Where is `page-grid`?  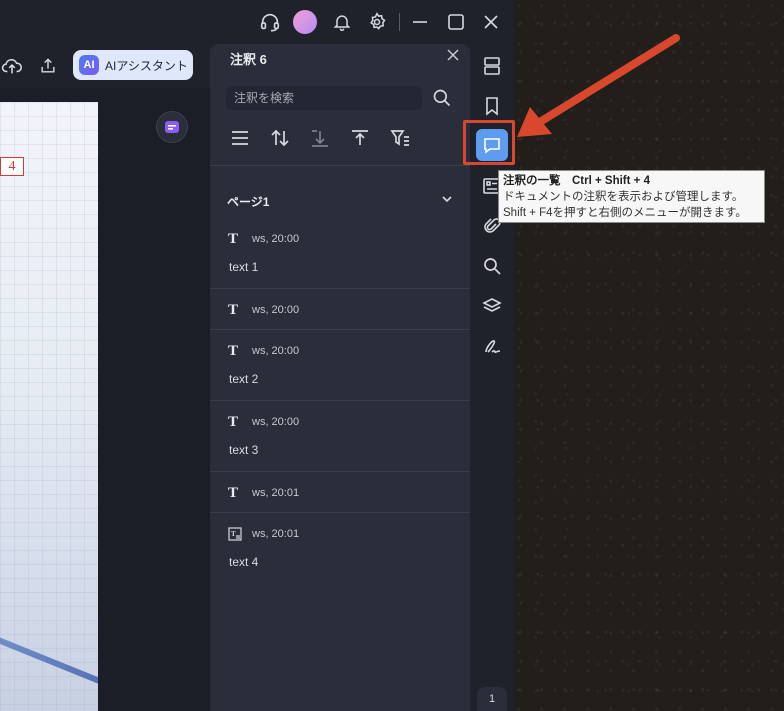 page-grid is located at coordinates (49, 406).